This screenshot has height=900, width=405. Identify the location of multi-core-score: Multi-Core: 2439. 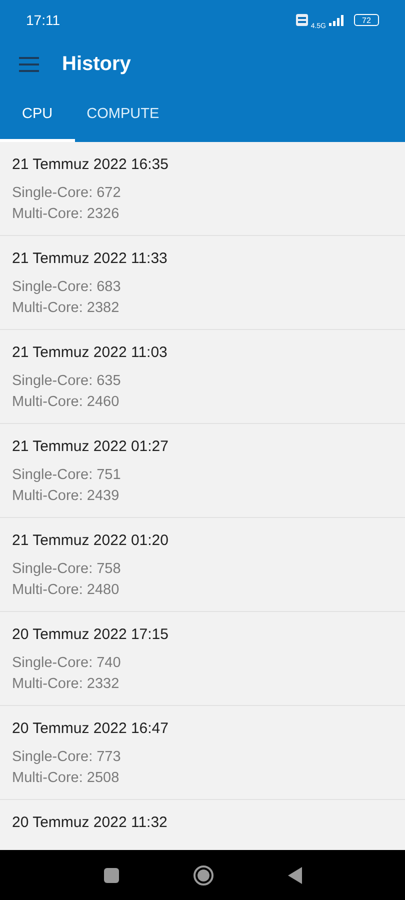
(66, 496).